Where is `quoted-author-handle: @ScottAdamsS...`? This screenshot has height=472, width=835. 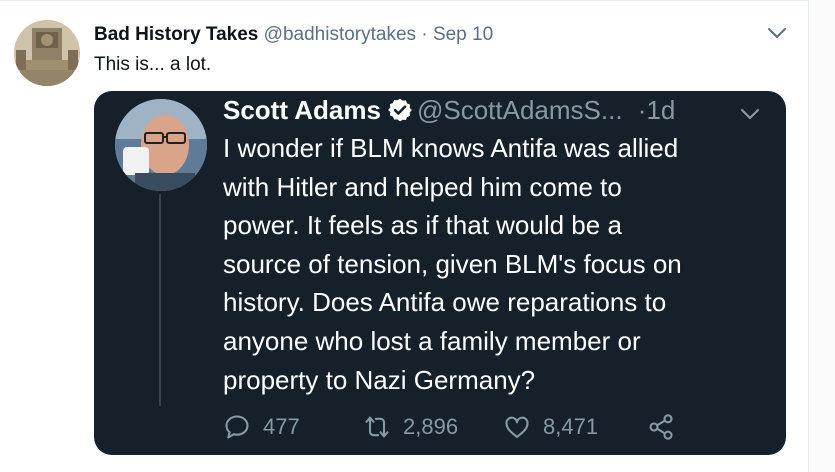
quoted-author-handle: @ScottAdamsS... is located at coordinates (520, 110).